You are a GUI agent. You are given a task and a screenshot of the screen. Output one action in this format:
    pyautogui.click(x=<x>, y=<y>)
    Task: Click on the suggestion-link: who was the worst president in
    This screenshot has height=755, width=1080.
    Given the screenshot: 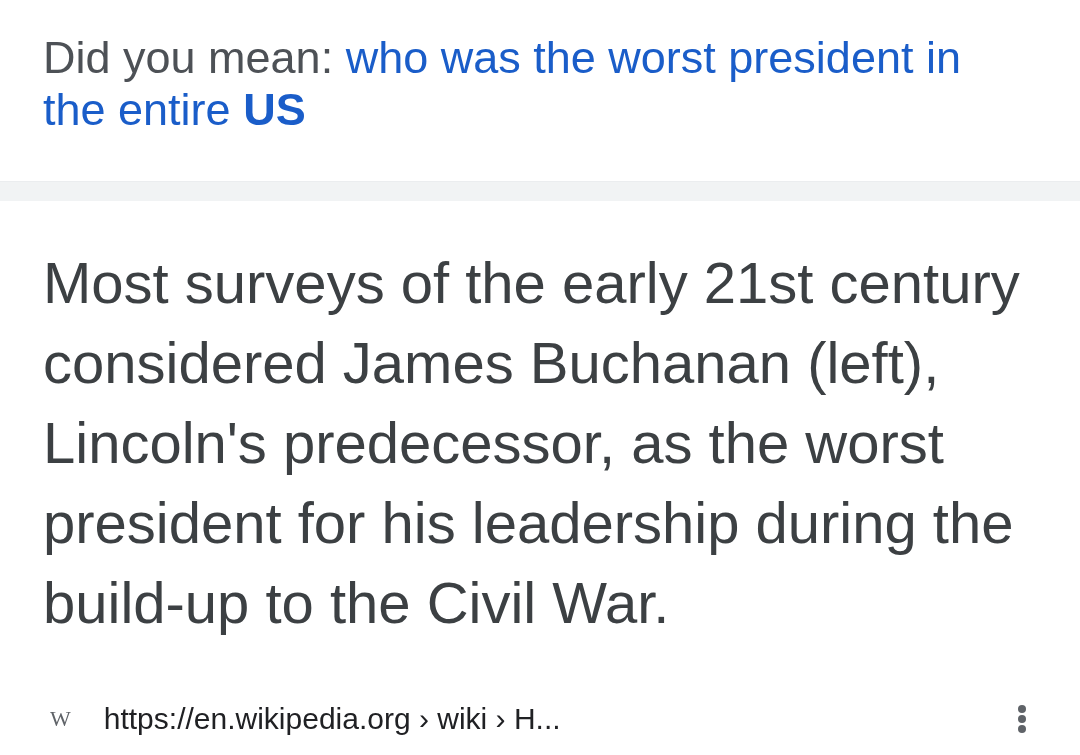 What is the action you would take?
    pyautogui.click(x=653, y=57)
    